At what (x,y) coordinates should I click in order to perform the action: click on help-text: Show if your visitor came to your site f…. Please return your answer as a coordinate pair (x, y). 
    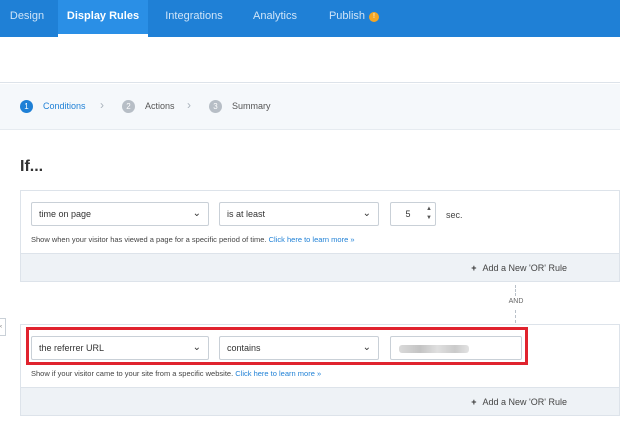
    Looking at the image, I should click on (132, 373).